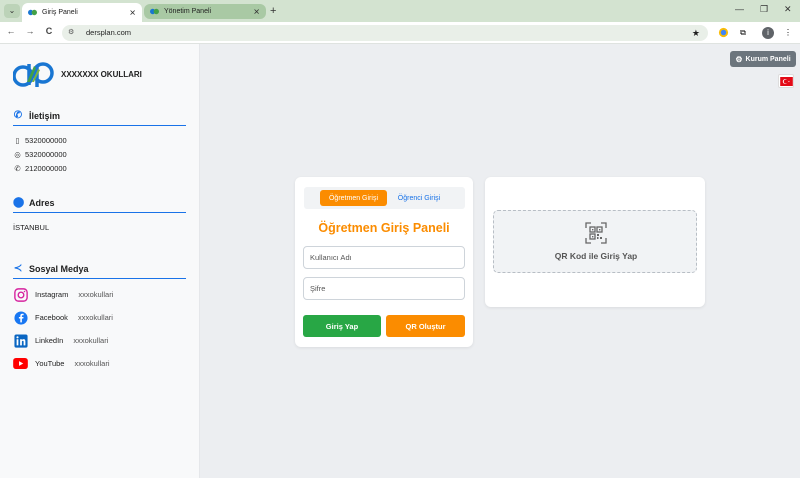 This screenshot has width=800, height=478. Describe the element at coordinates (42, 202) in the screenshot. I see `address-title-text: Adres` at that location.